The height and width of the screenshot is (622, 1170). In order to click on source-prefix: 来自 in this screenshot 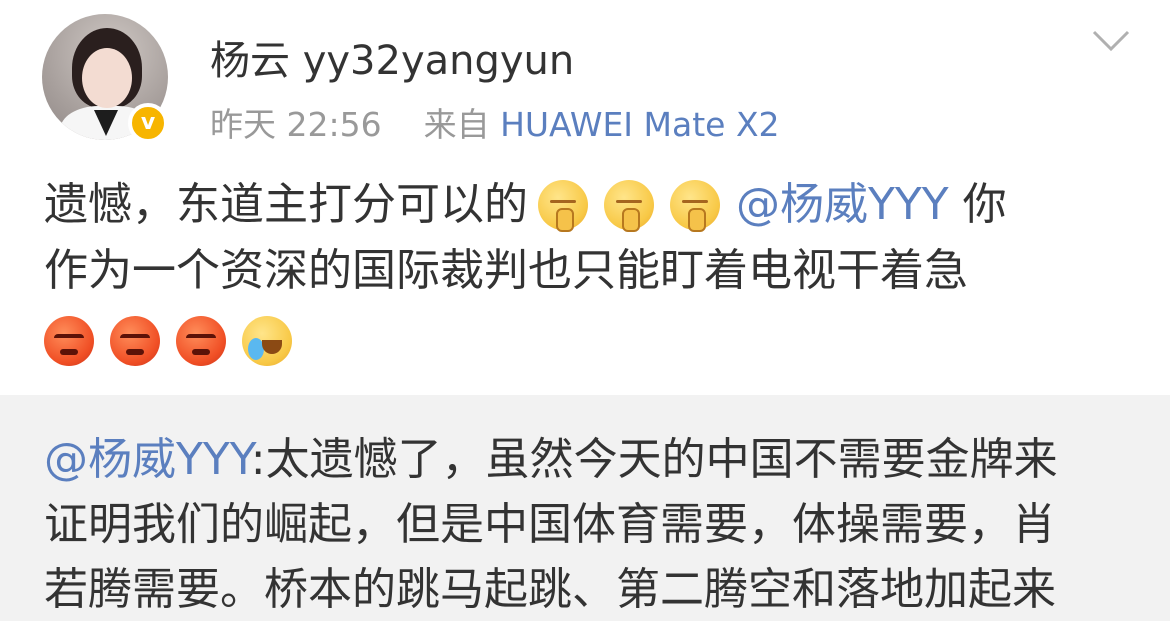, I will do `click(456, 124)`.